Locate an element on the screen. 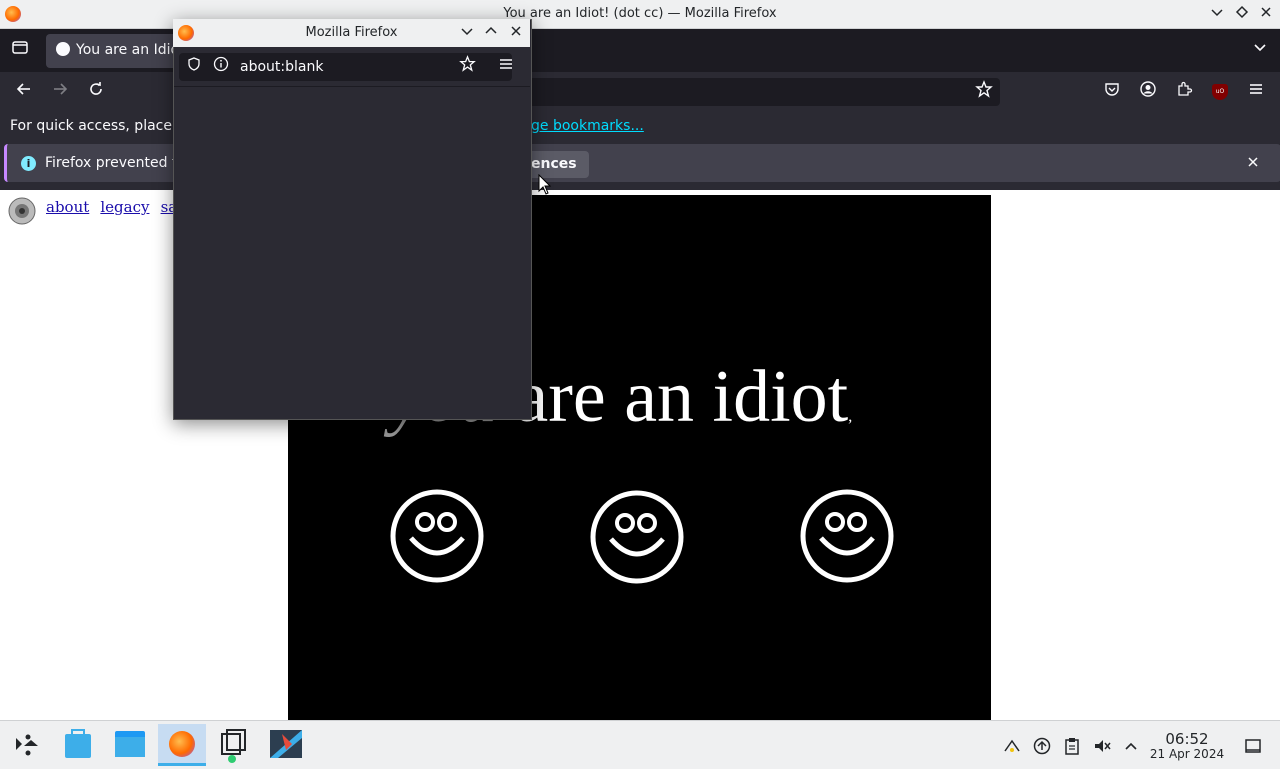 The image size is (1280, 770). tab-label: You are an Idiot! (dot cc) is located at coordinates (131, 50).